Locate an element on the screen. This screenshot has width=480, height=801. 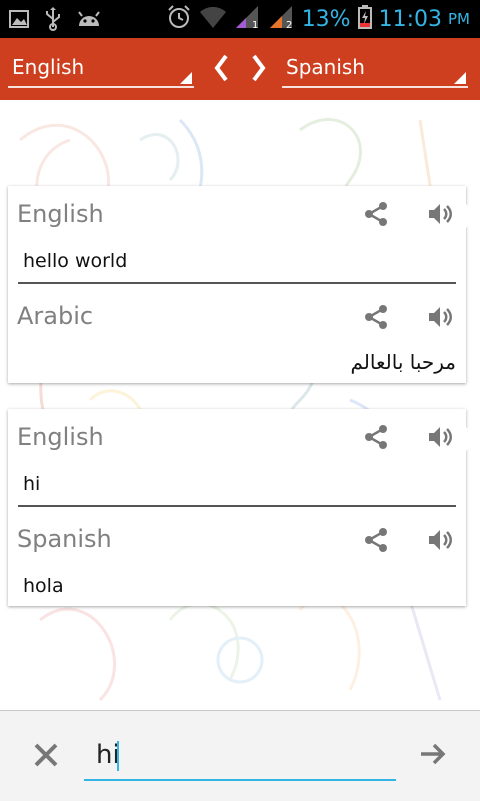
chevron-right-icon is located at coordinates (259, 68).